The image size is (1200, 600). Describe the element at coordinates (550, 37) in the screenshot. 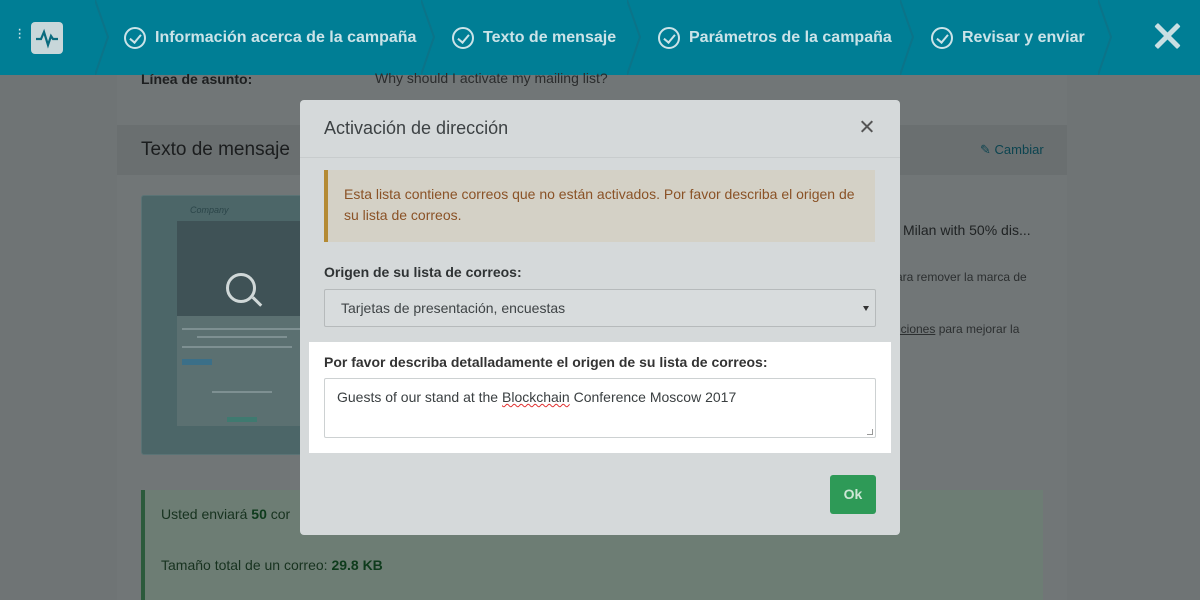

I see `step-label: Texto de mensaje` at that location.